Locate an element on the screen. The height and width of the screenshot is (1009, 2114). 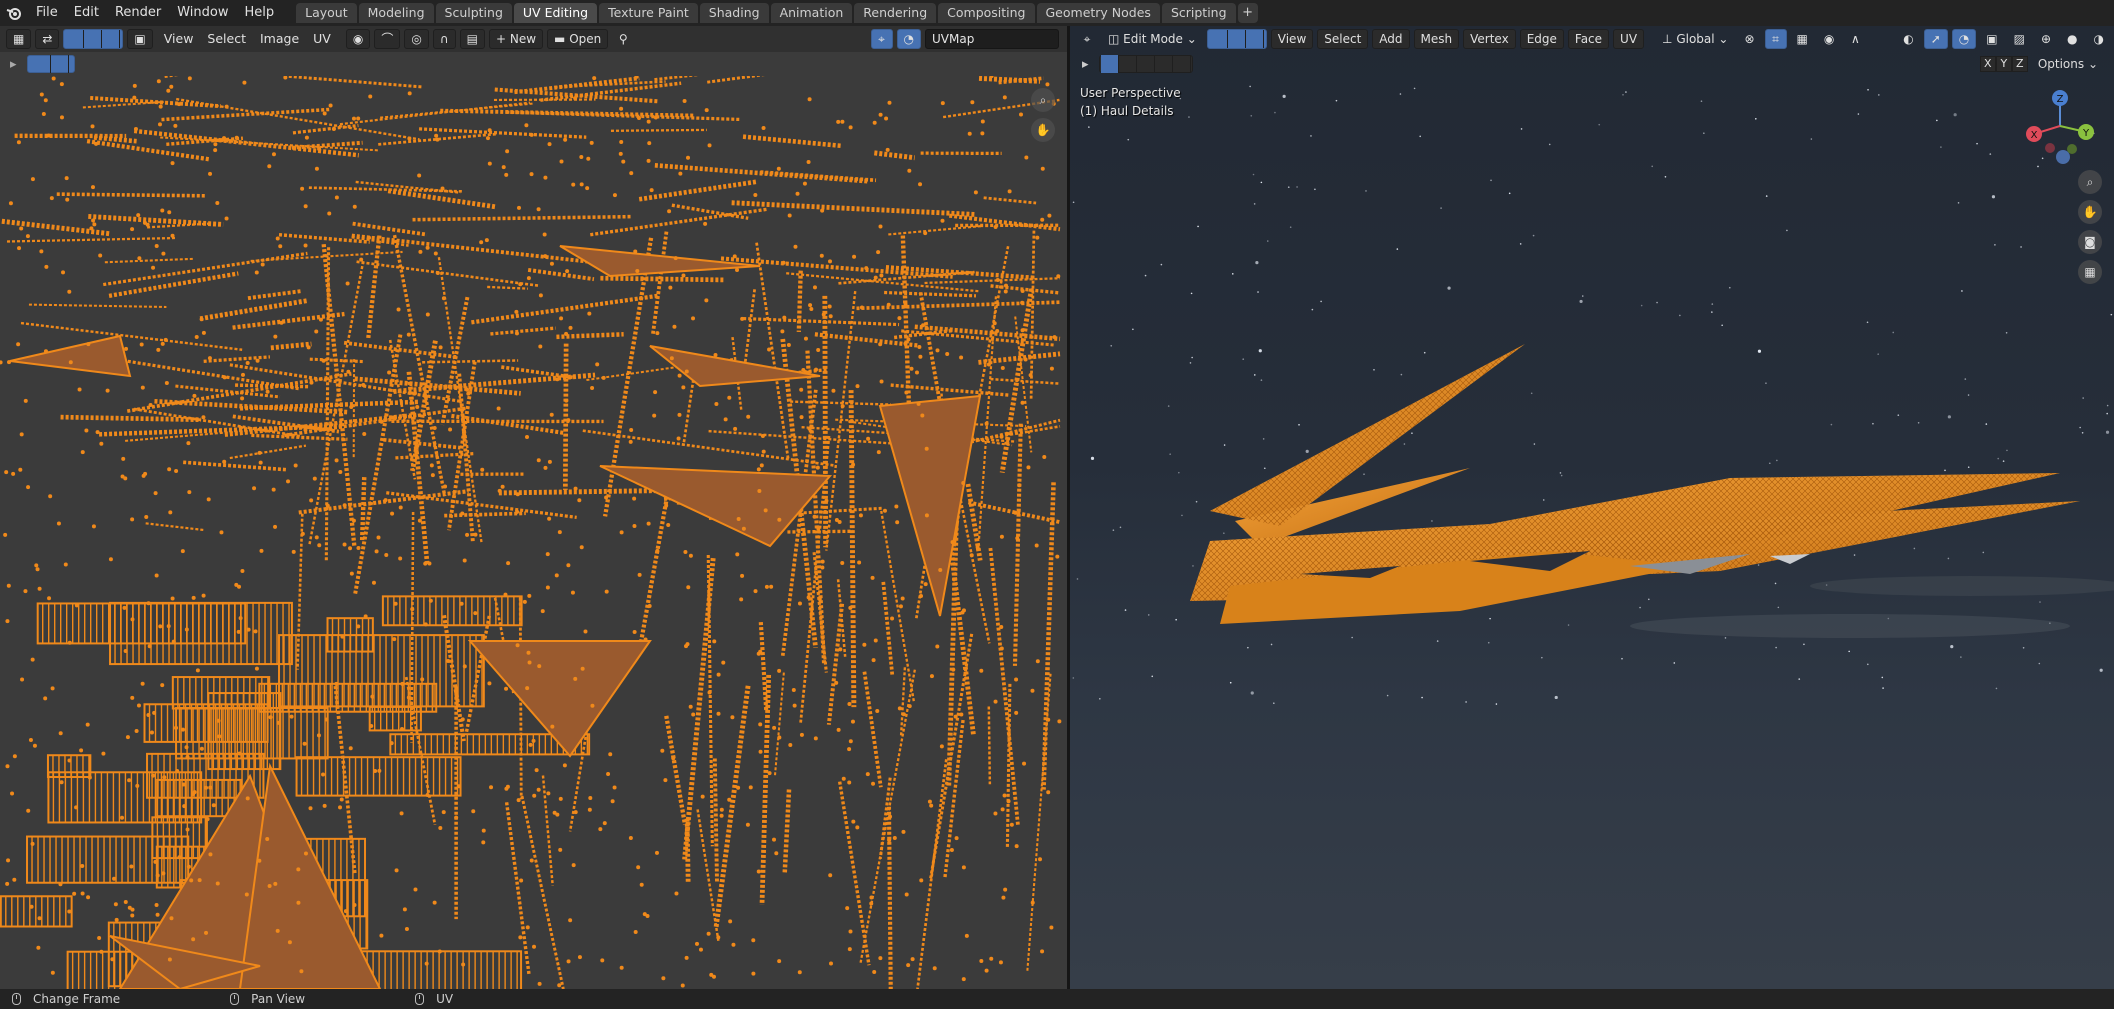
uv-tool-select-group is located at coordinates (50, 64).